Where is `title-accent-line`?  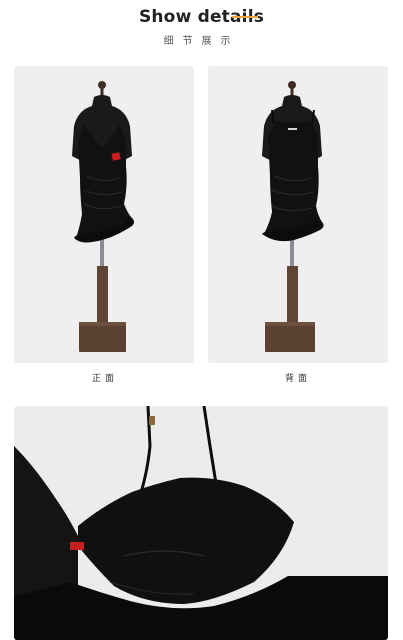
title-accent-line is located at coordinates (245, 17).